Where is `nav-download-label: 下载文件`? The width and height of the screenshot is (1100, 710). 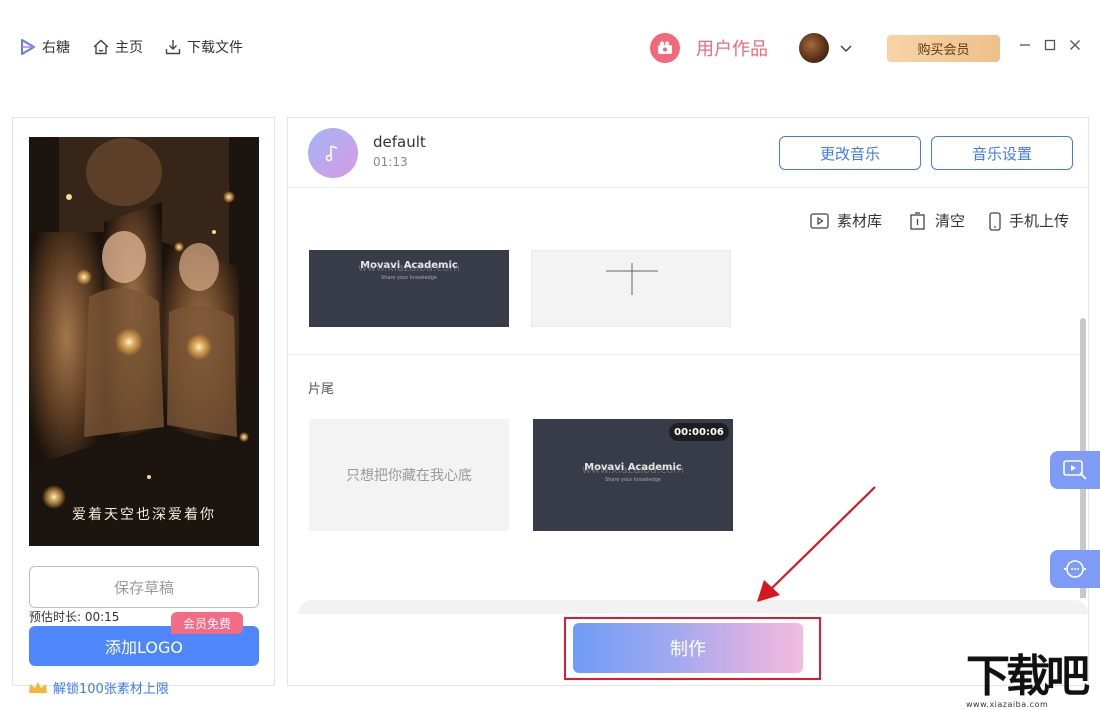
nav-download-label: 下载文件 is located at coordinates (215, 48).